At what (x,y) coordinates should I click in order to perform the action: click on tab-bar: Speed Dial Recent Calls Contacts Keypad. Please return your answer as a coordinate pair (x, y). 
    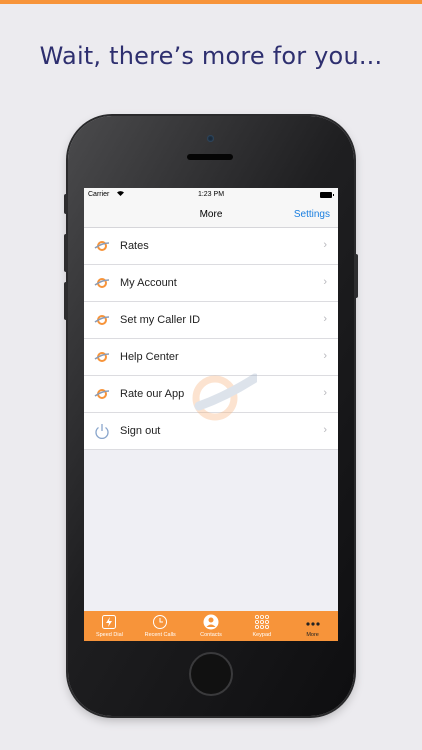
    Looking at the image, I should click on (211, 626).